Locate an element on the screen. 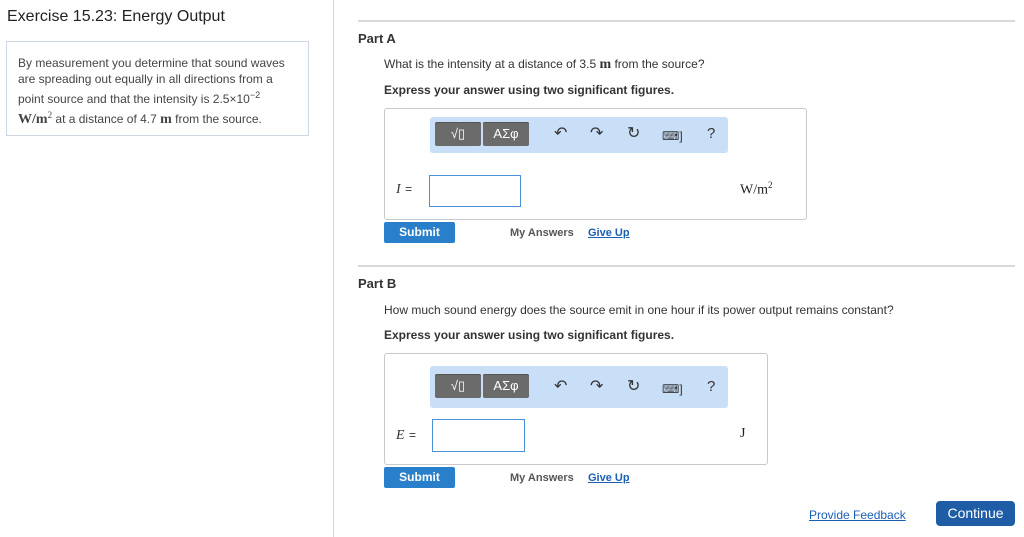  part-a-answer-box: √▯ ΑΣφ ↶ ↷ ↻ ⌨] ? I = W/m2 is located at coordinates (595, 164).